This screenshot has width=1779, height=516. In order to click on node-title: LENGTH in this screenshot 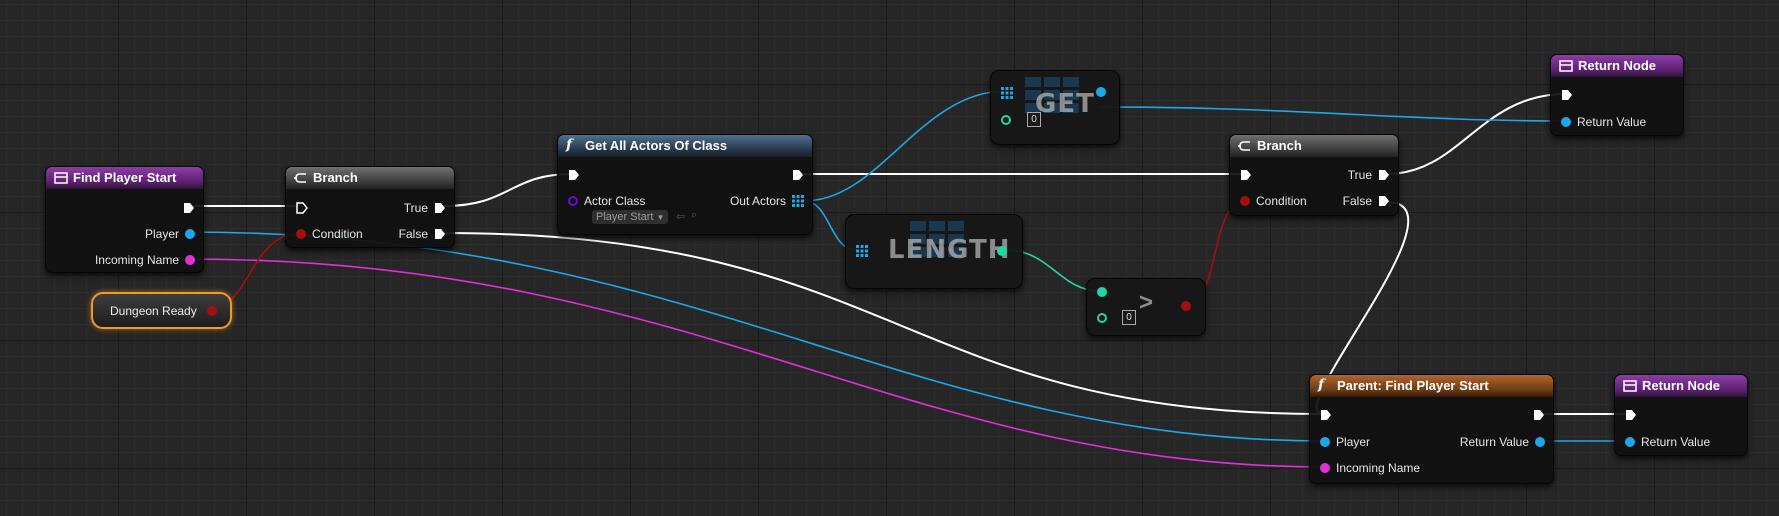, I will do `click(949, 250)`.